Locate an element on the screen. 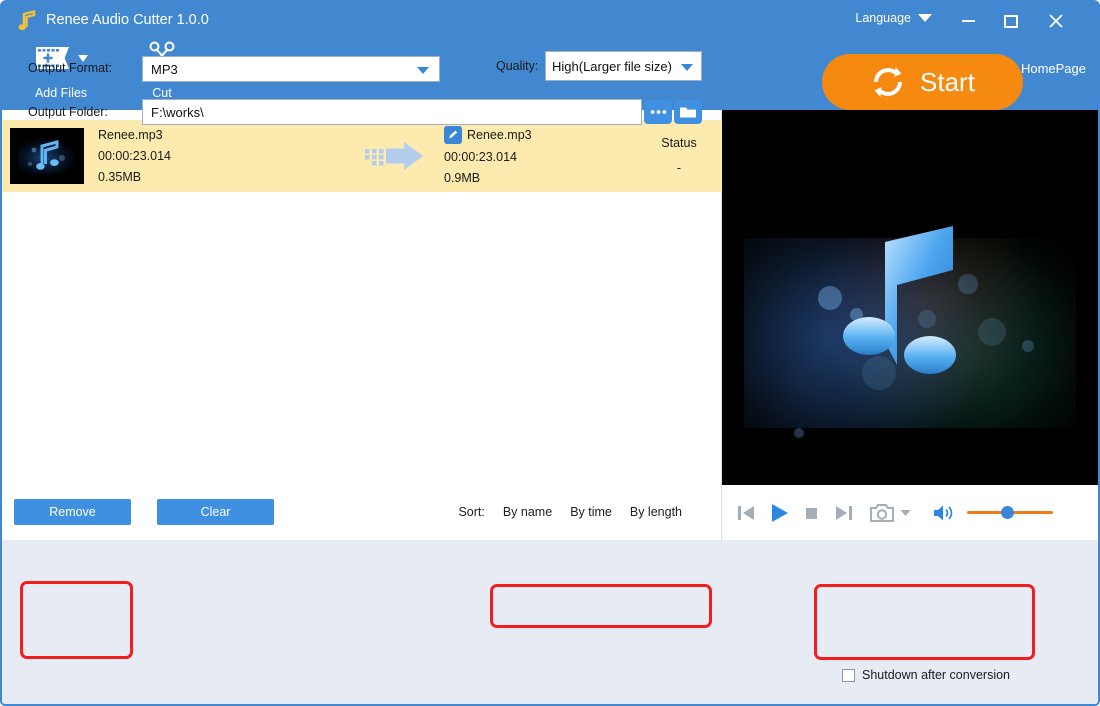 This screenshot has width=1100, height=706. open-folder-button is located at coordinates (688, 112).